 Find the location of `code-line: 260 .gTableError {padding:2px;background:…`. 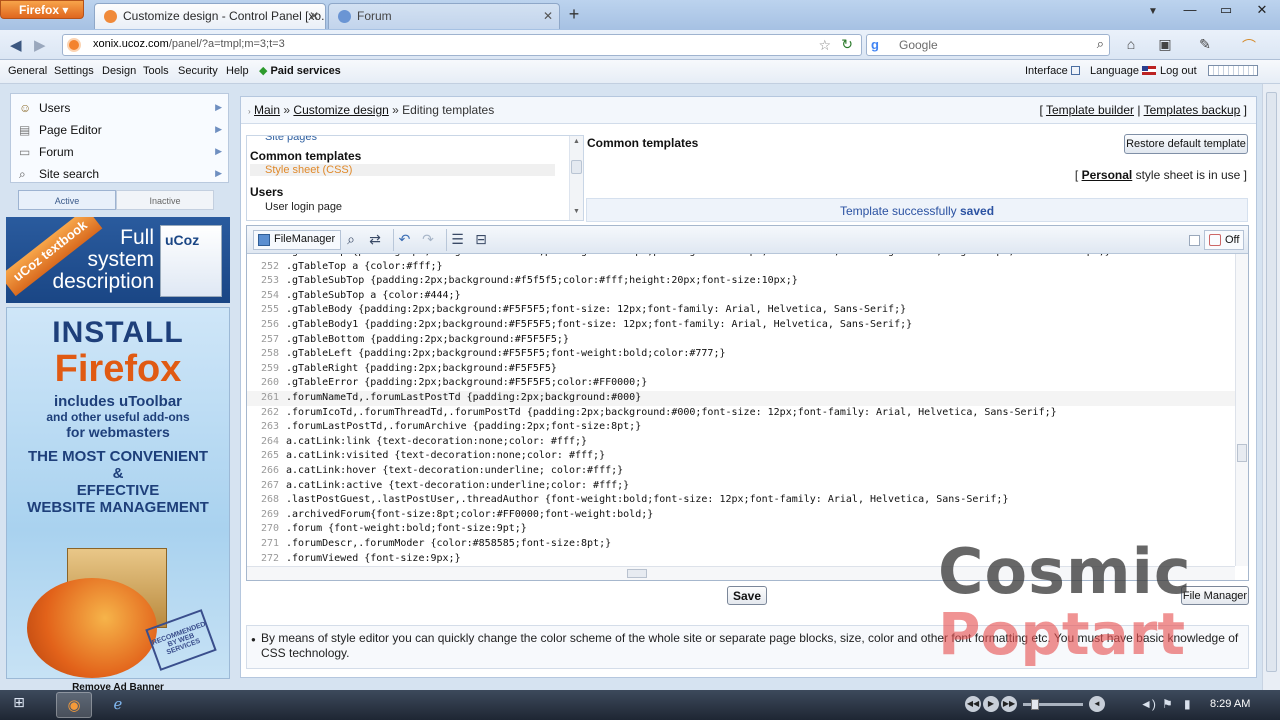

code-line: 260 .gTableError {padding:2px;background:… is located at coordinates (741, 383).